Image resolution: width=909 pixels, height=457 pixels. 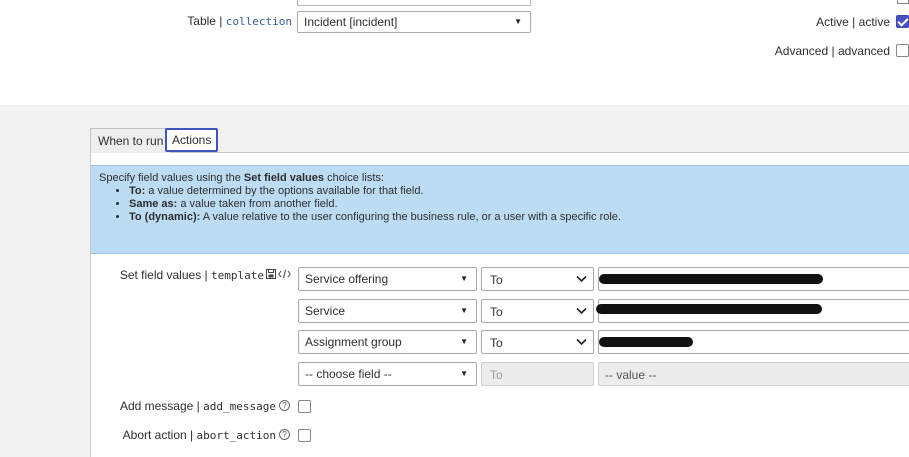 I want to click on field-select-assignment-group: Assignment group ▼, so click(x=387, y=342).